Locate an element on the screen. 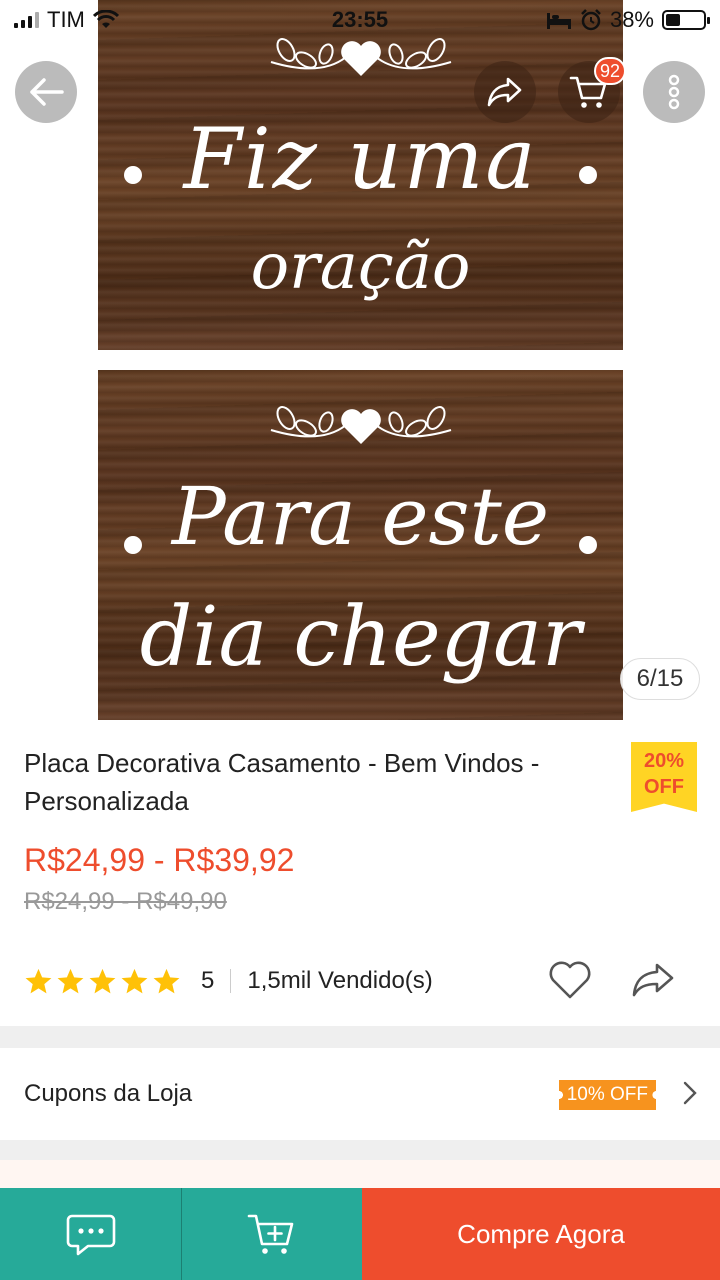 This screenshot has height=1280, width=720. back-button is located at coordinates (46, 92).